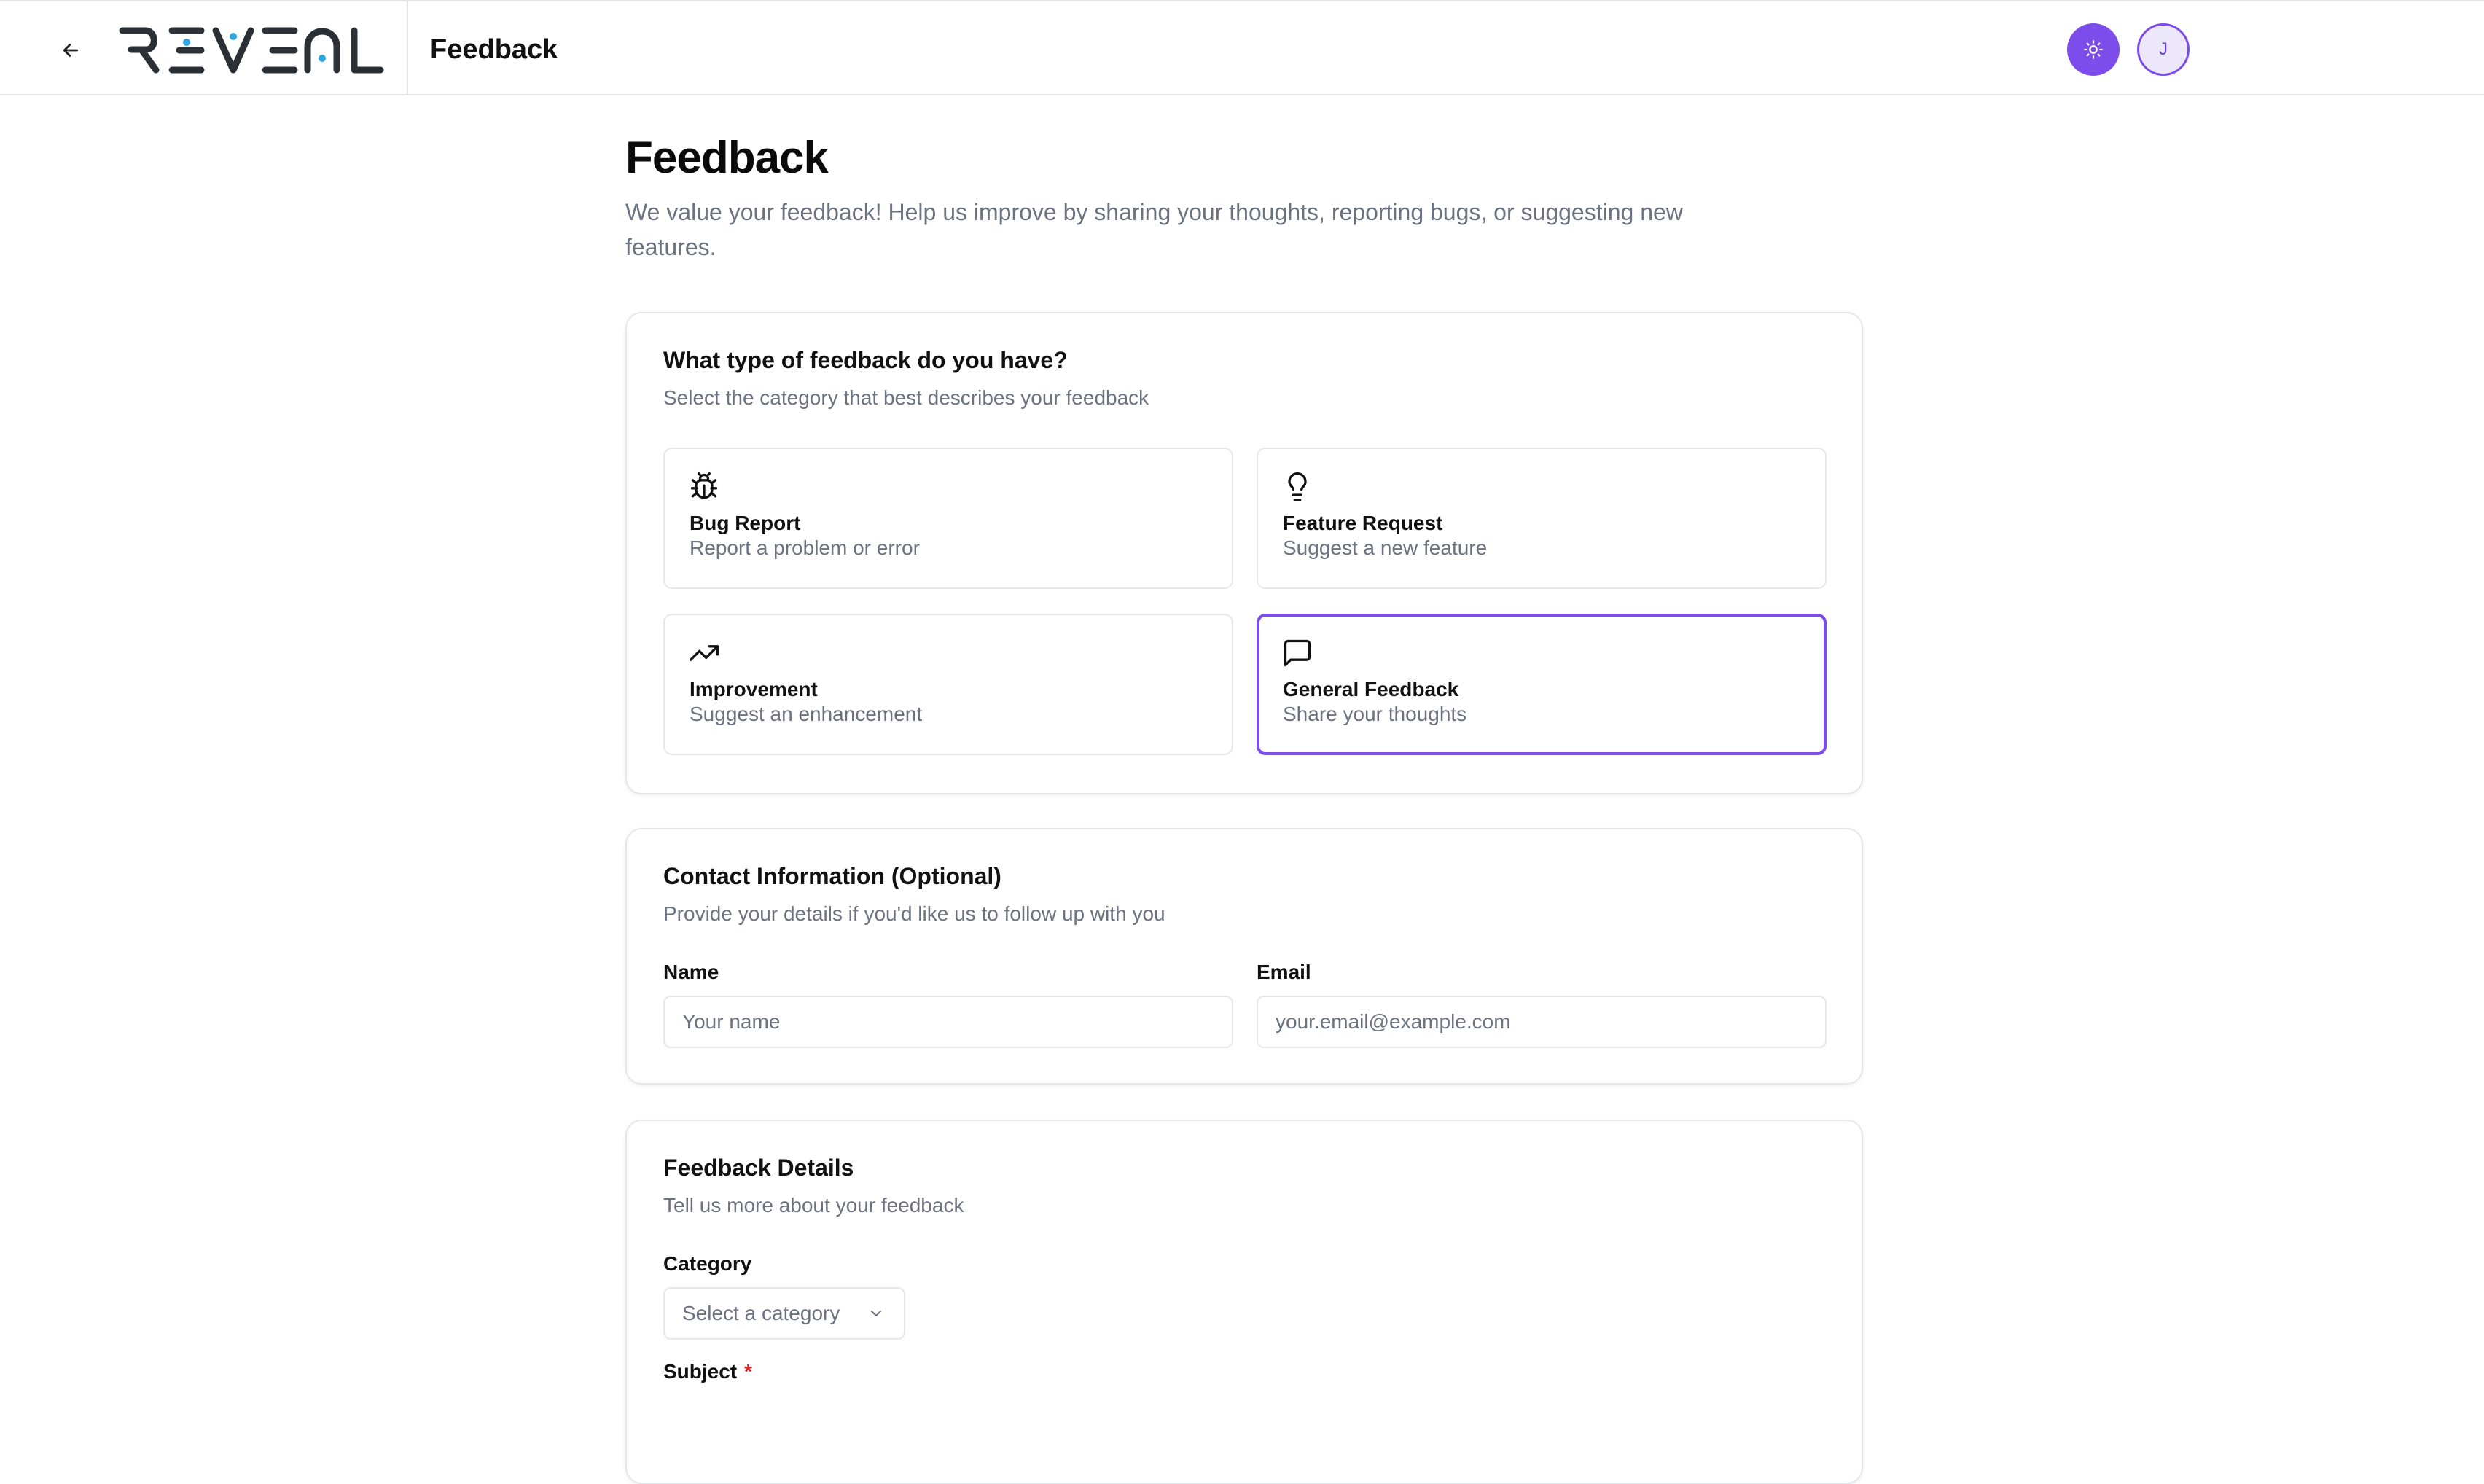 Image resolution: width=2484 pixels, height=1484 pixels. Describe the element at coordinates (832, 876) in the screenshot. I see `contact-title: Contact Information (Optional)` at that location.